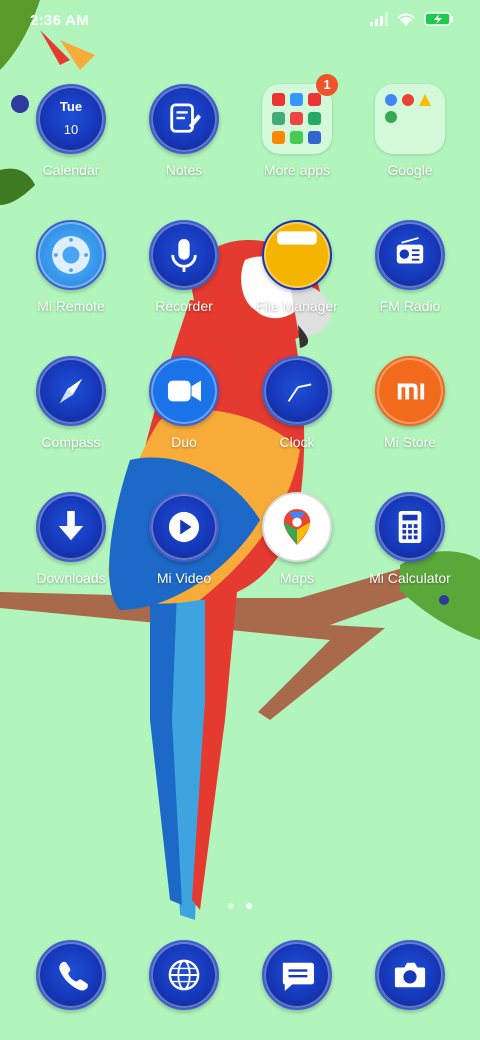 This screenshot has height=1040, width=480. I want to click on app-label: Calendar, so click(71, 170).